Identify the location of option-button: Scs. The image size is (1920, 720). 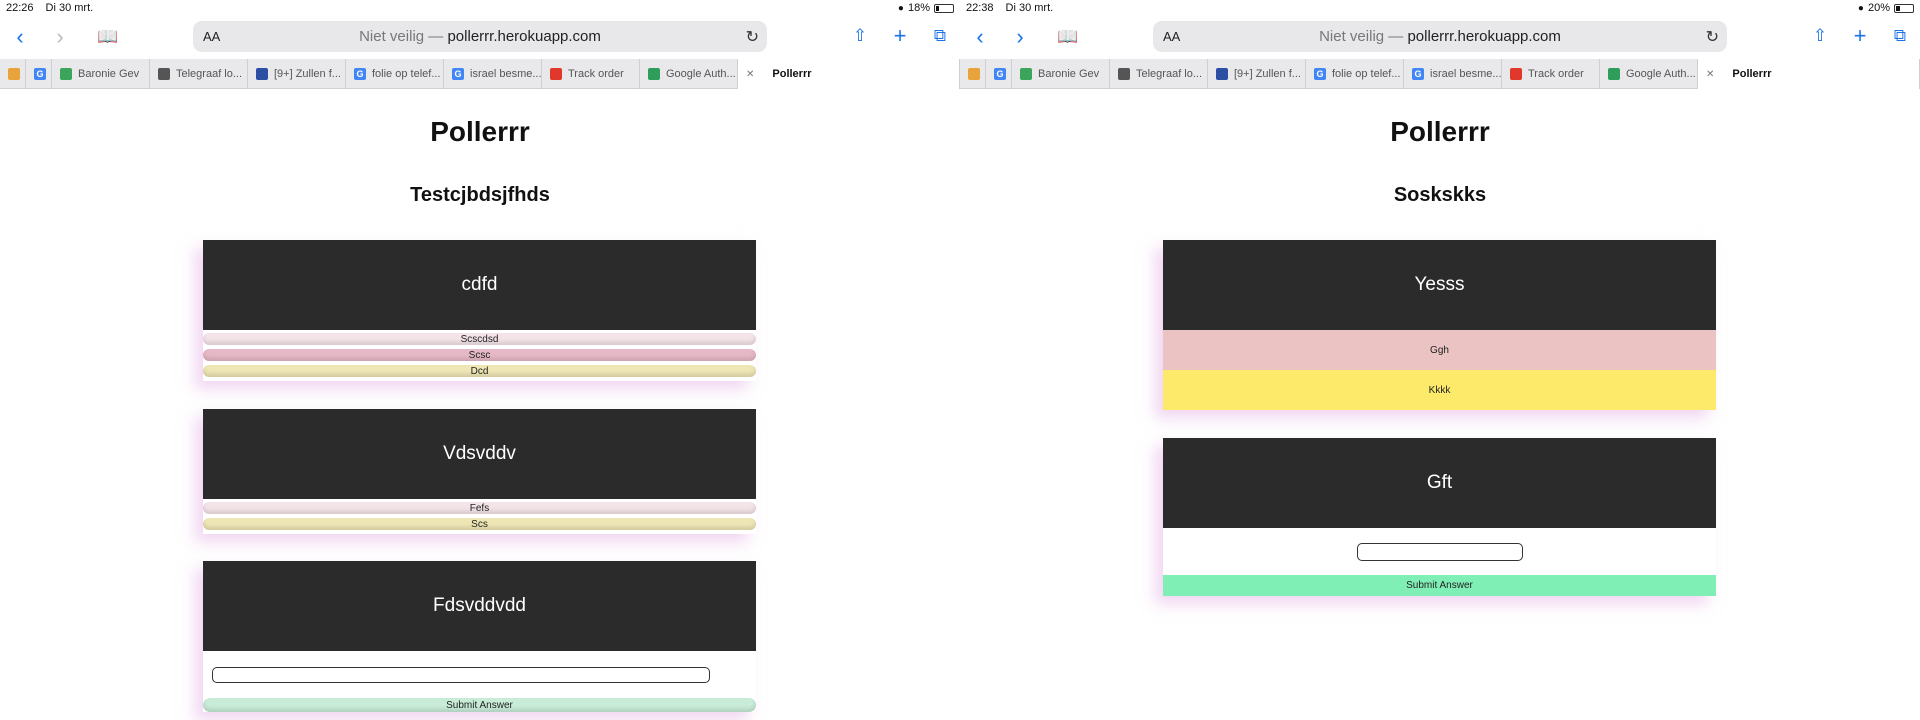
(479, 524).